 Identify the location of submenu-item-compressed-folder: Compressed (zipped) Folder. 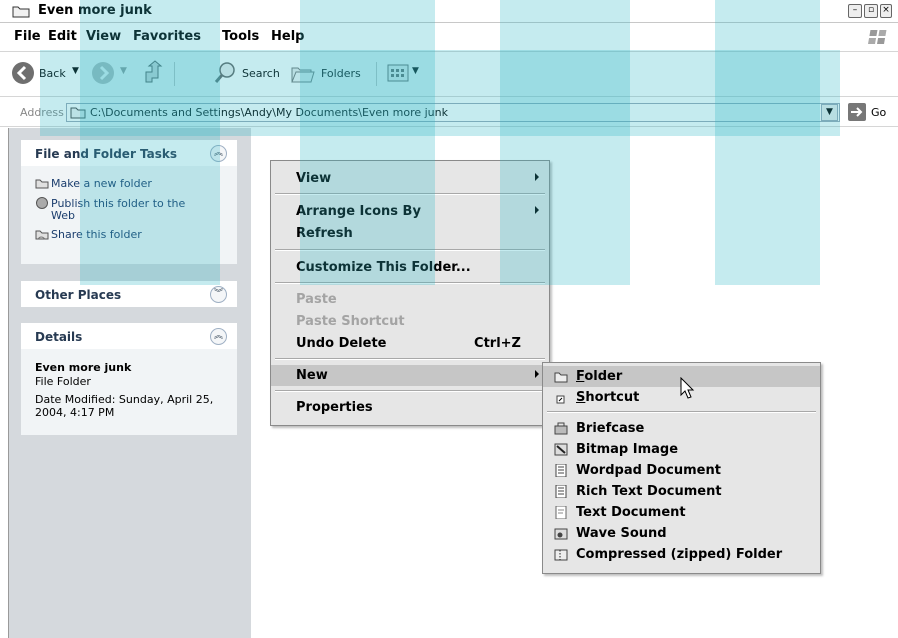
(681, 554).